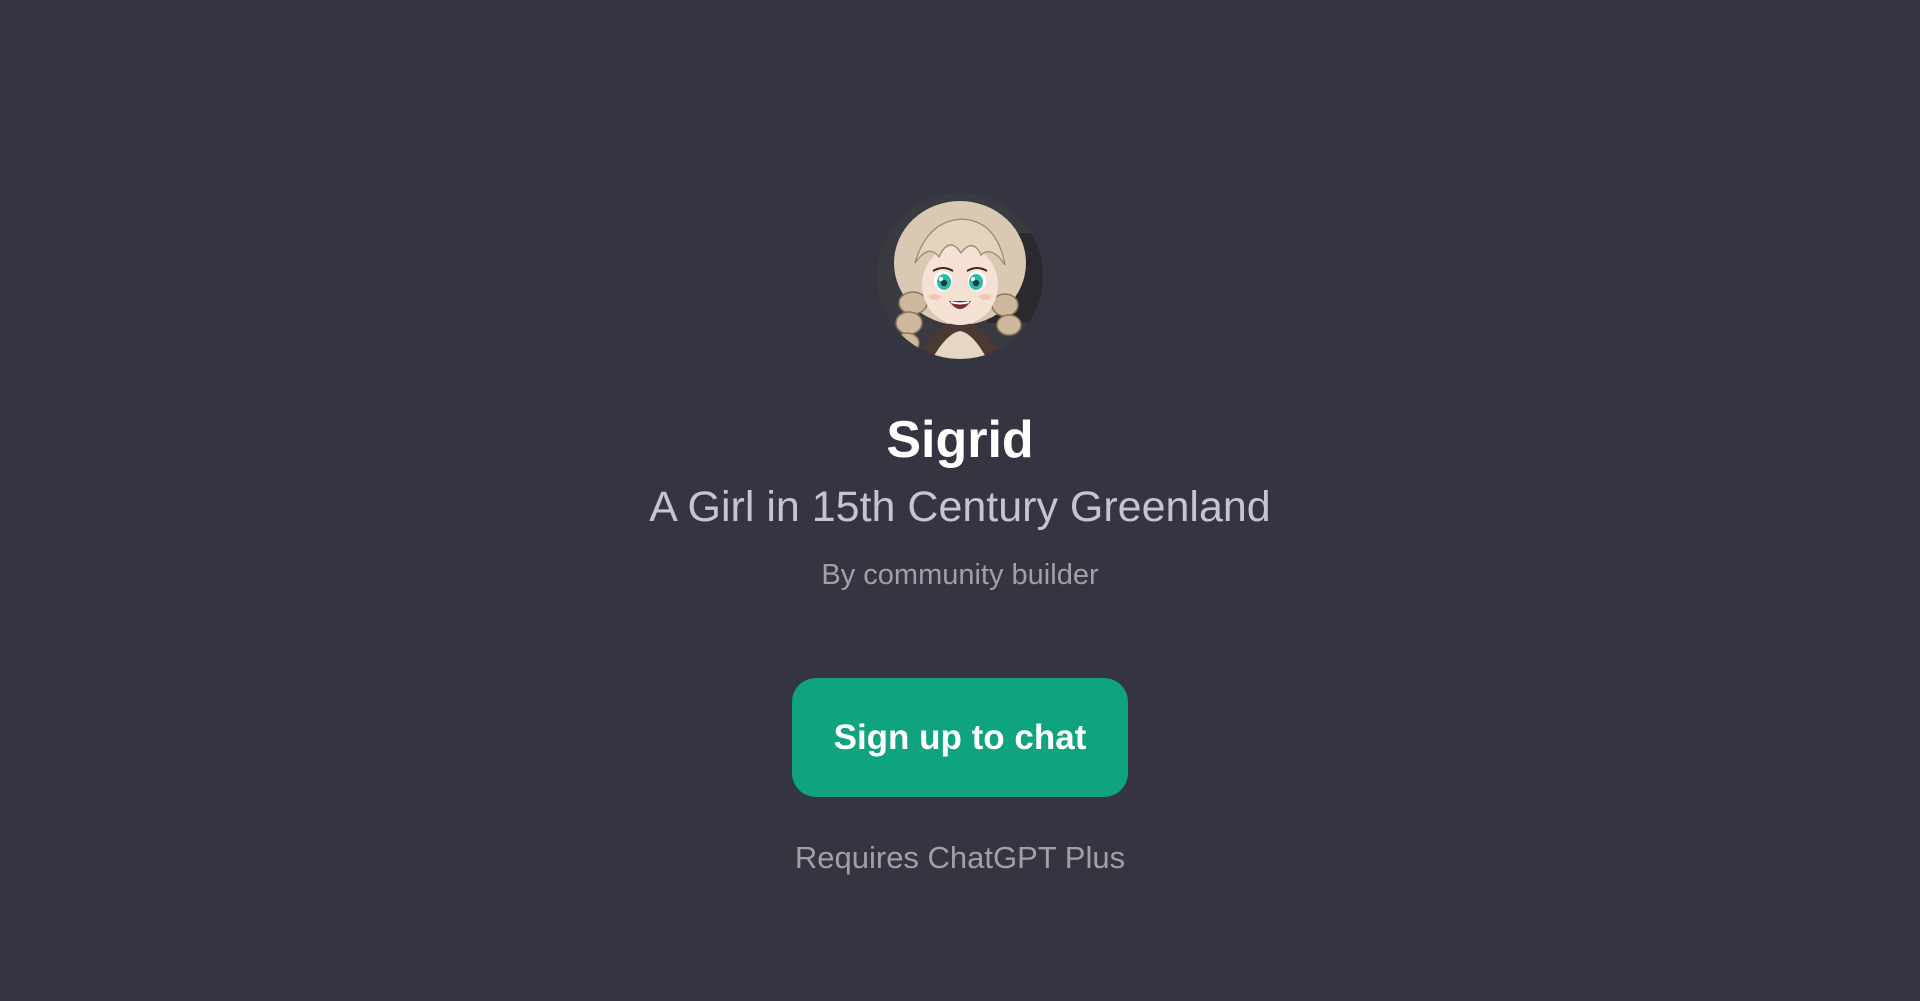  I want to click on gpt-description: A Girl in 15th Century Greenland, so click(960, 507).